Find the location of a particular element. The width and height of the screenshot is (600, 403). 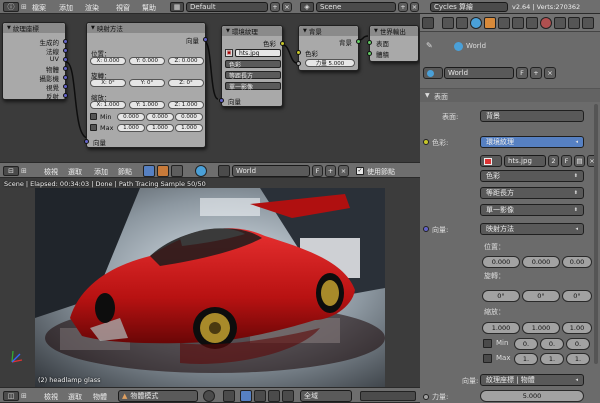

image-source-dropdown: 單一影像 ⬍ is located at coordinates (532, 210).